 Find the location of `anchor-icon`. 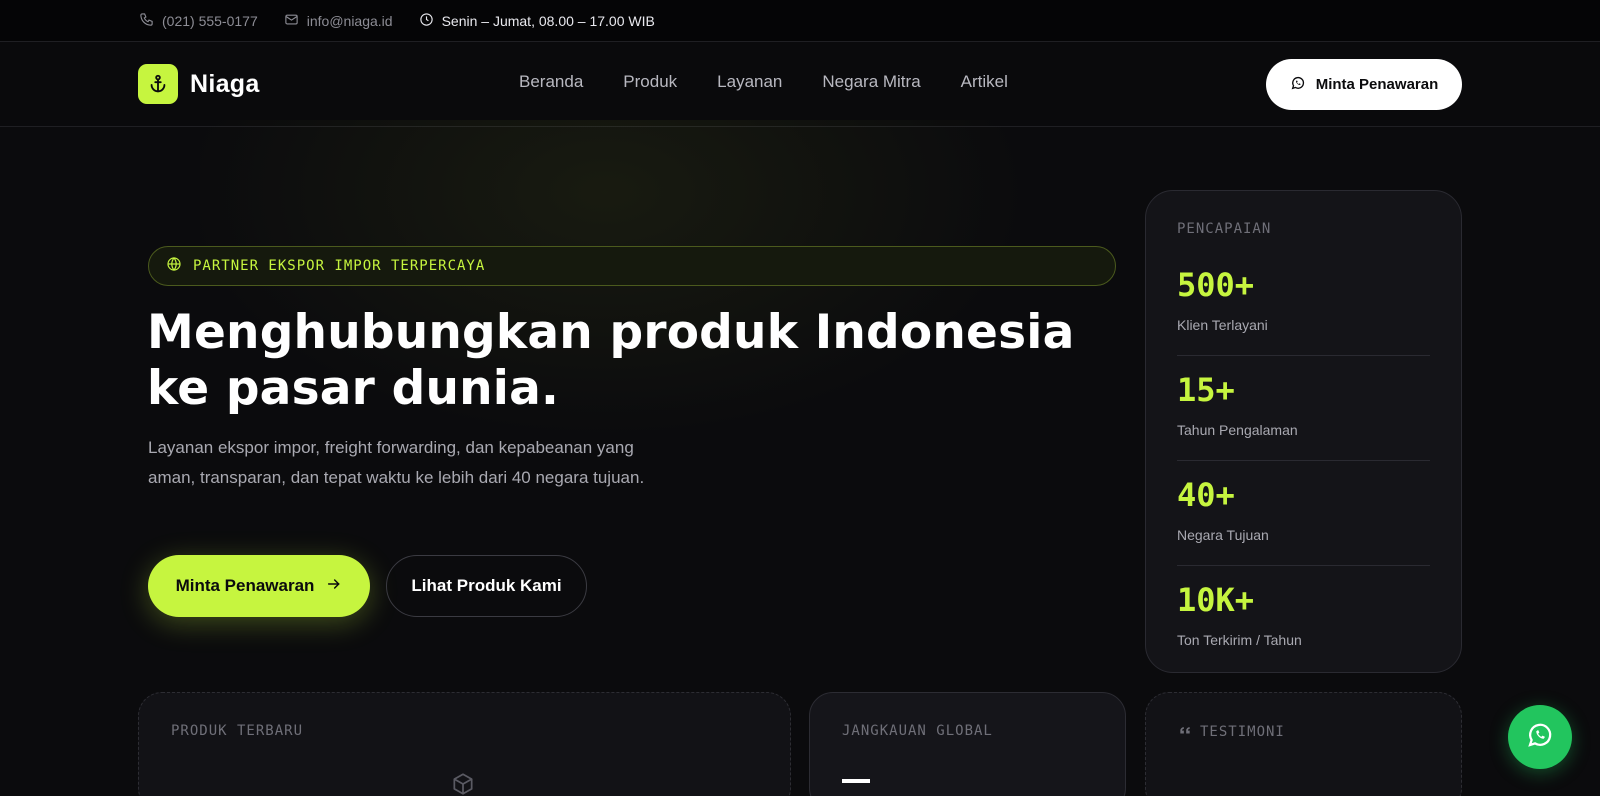

anchor-icon is located at coordinates (158, 84).